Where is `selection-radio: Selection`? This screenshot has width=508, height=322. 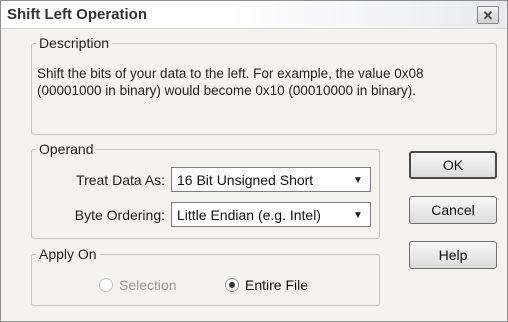 selection-radio: Selection is located at coordinates (138, 285).